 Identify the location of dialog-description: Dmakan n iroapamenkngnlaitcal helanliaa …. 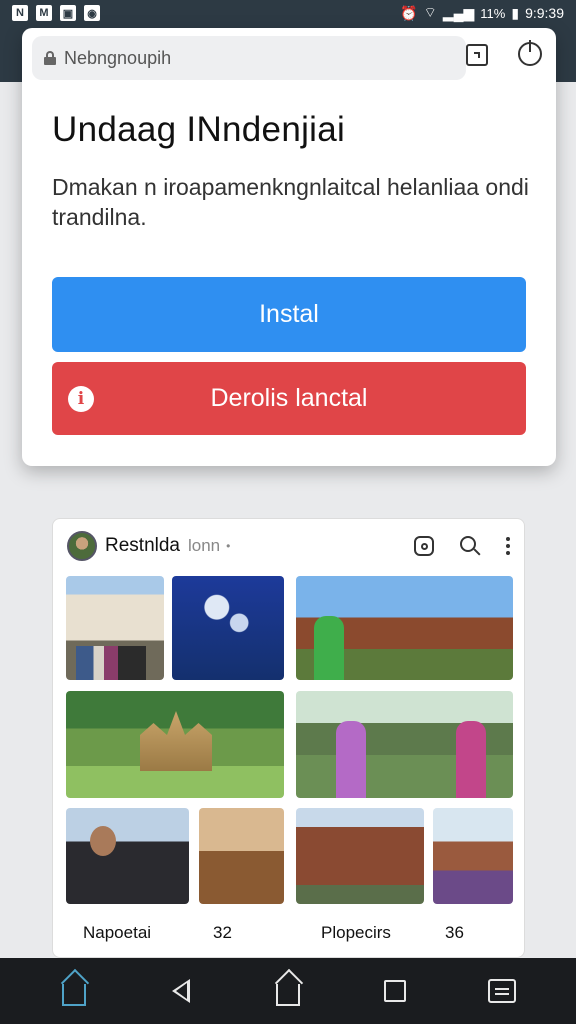
(290, 202).